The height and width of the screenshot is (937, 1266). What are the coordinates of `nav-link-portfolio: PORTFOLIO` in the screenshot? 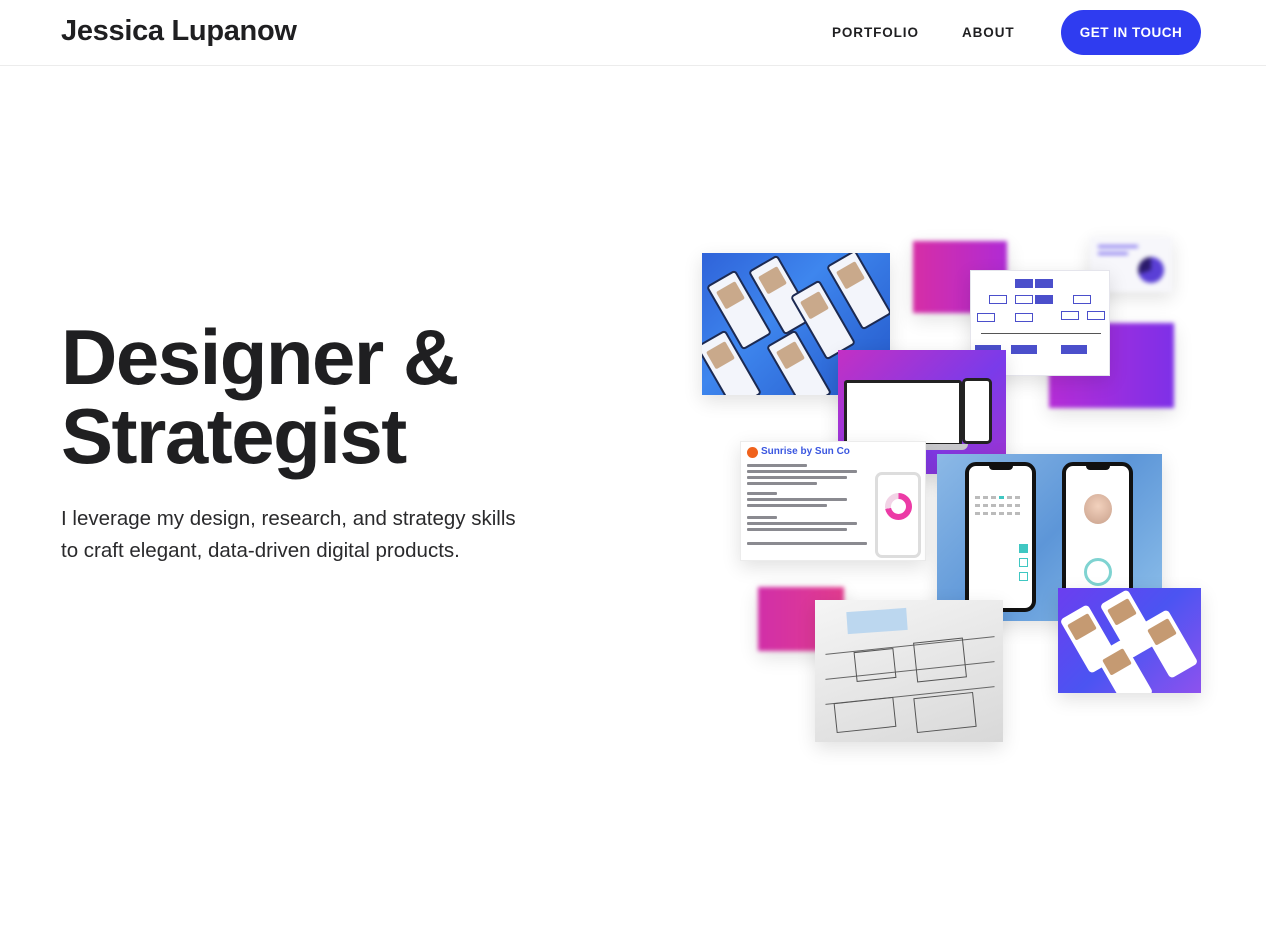 It's located at (875, 32).